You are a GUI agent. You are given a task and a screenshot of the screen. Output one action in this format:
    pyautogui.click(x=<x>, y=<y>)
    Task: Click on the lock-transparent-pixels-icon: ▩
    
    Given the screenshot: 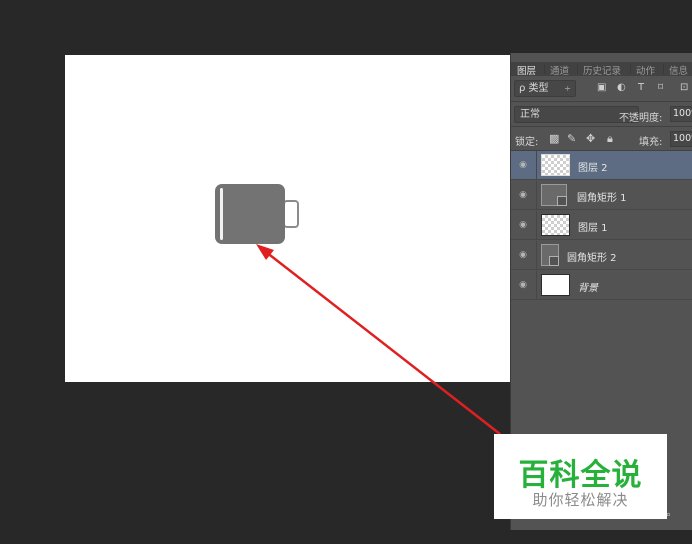 What is the action you would take?
    pyautogui.click(x=554, y=138)
    